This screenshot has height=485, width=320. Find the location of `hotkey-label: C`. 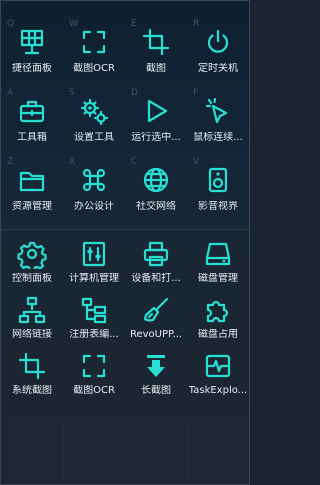

hotkey-label: C is located at coordinates (134, 162).